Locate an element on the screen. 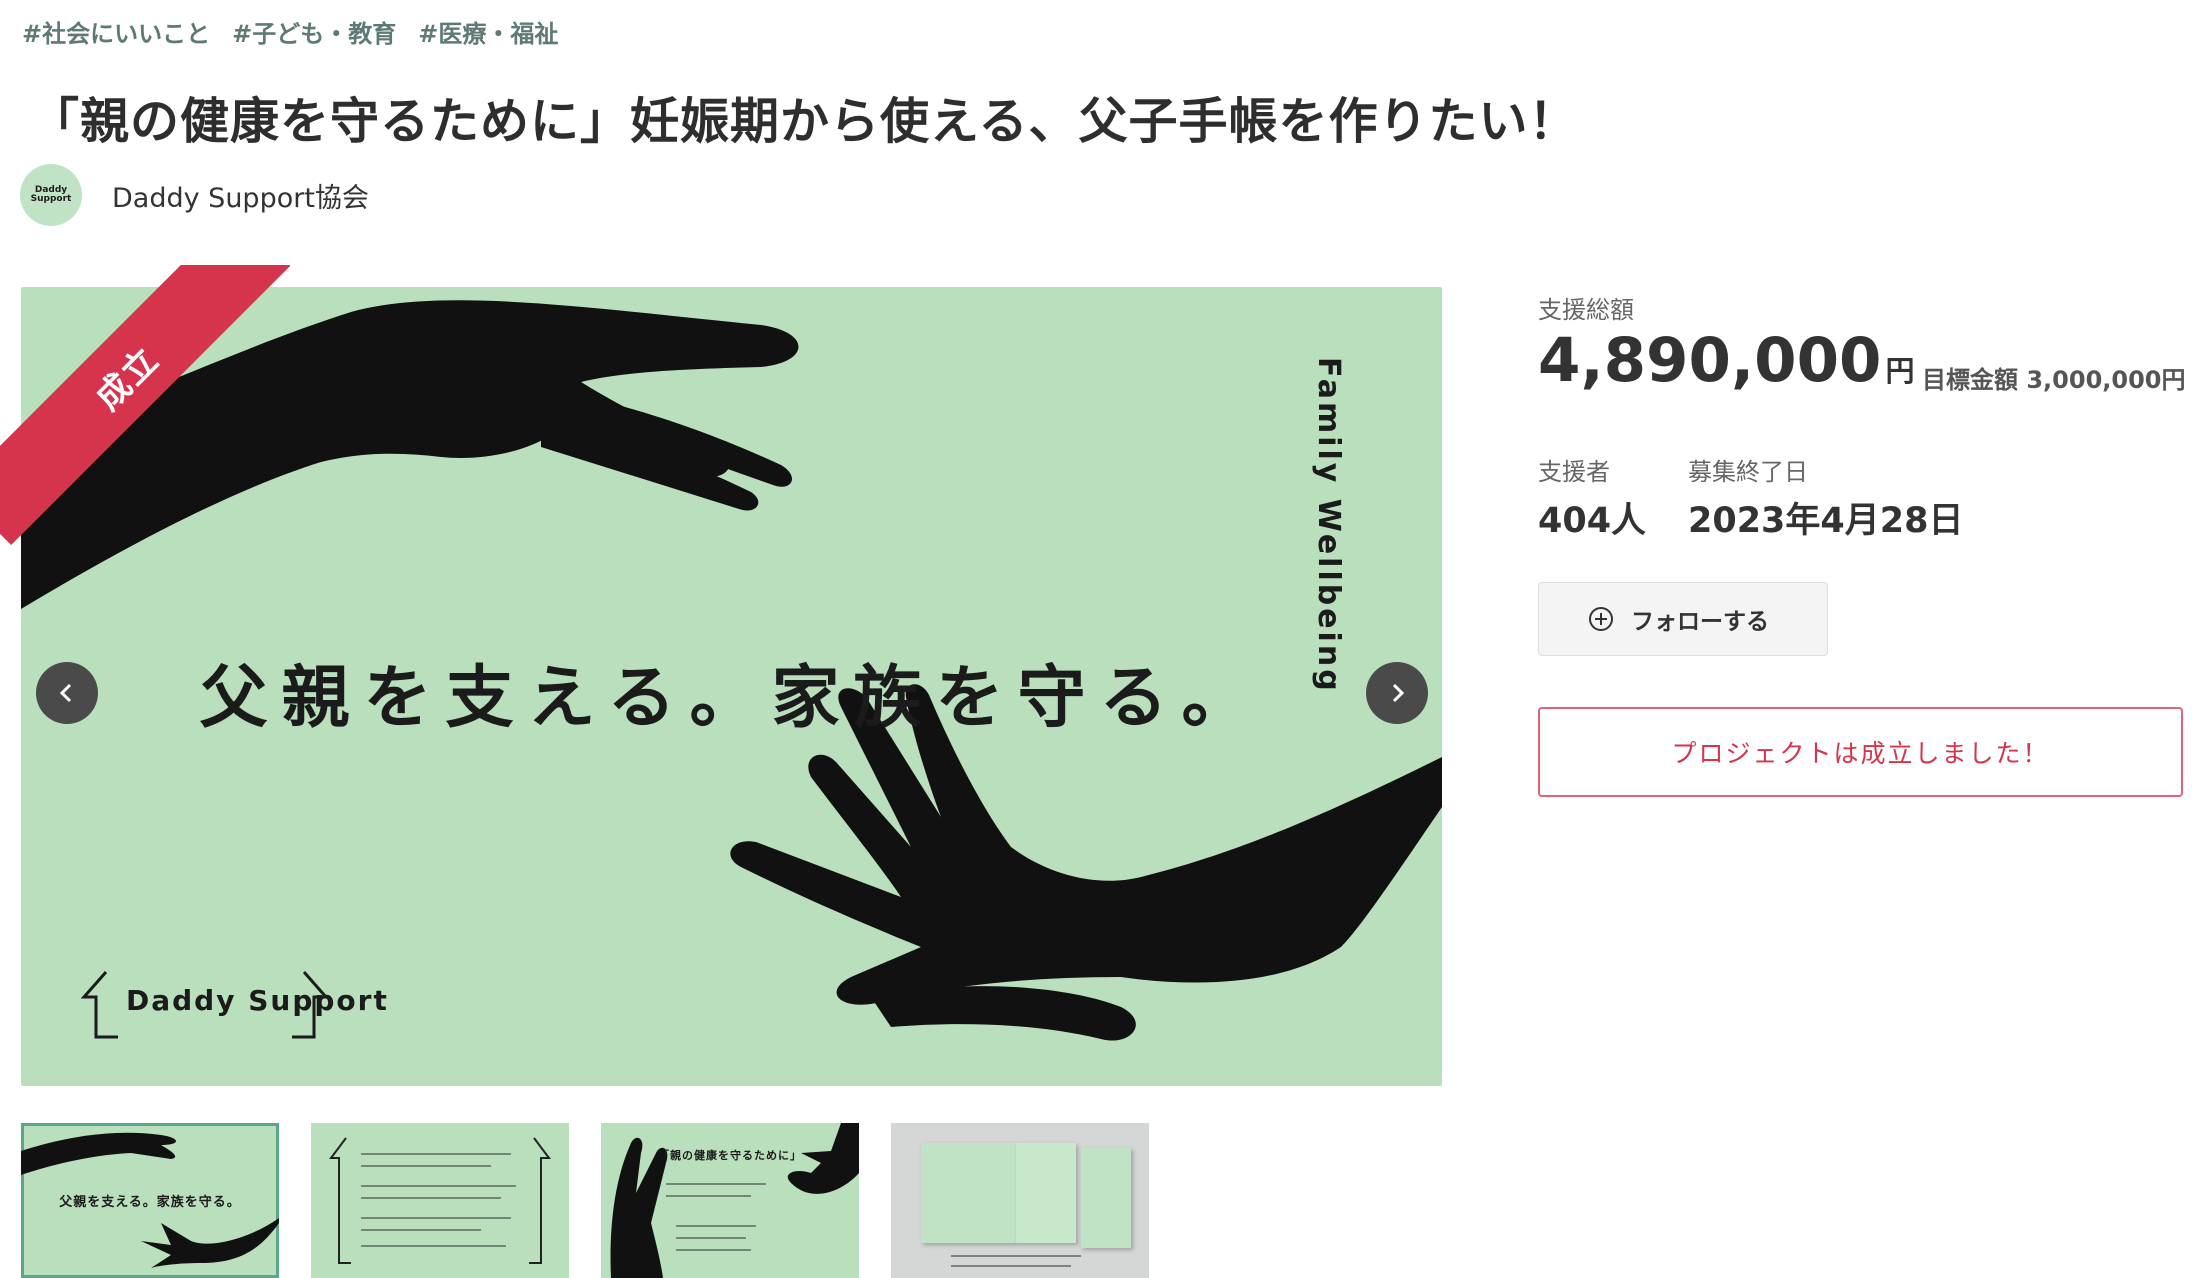 Image resolution: width=2201 pixels, height=1278 pixels. daddy-support-logo: Daddy Support is located at coordinates (256, 1007).